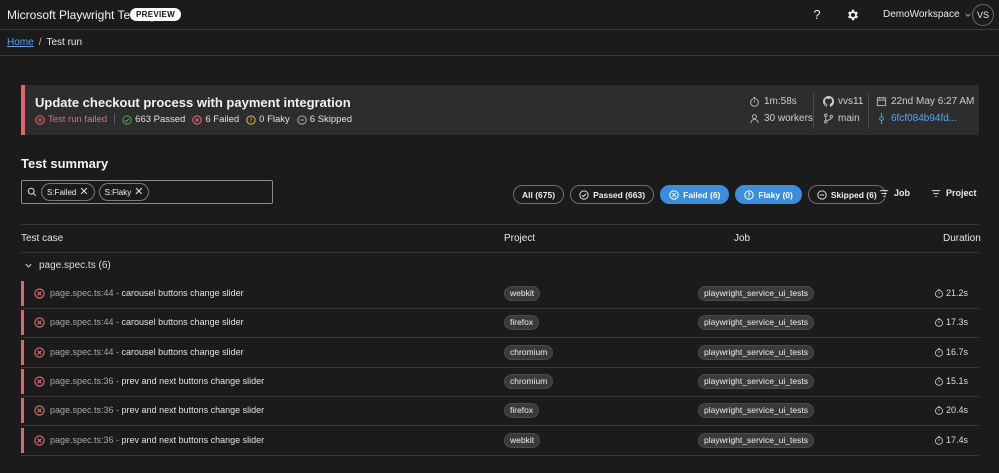 This screenshot has height=473, width=999. I want to click on preview-badge: PREVIEW, so click(155, 14).